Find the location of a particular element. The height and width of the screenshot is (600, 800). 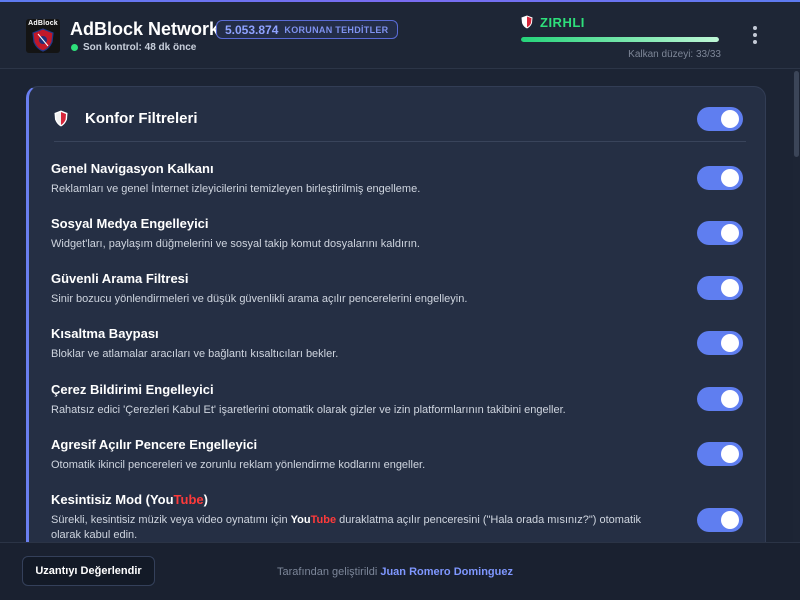

toggle-uninterrupted-mode is located at coordinates (720, 520).